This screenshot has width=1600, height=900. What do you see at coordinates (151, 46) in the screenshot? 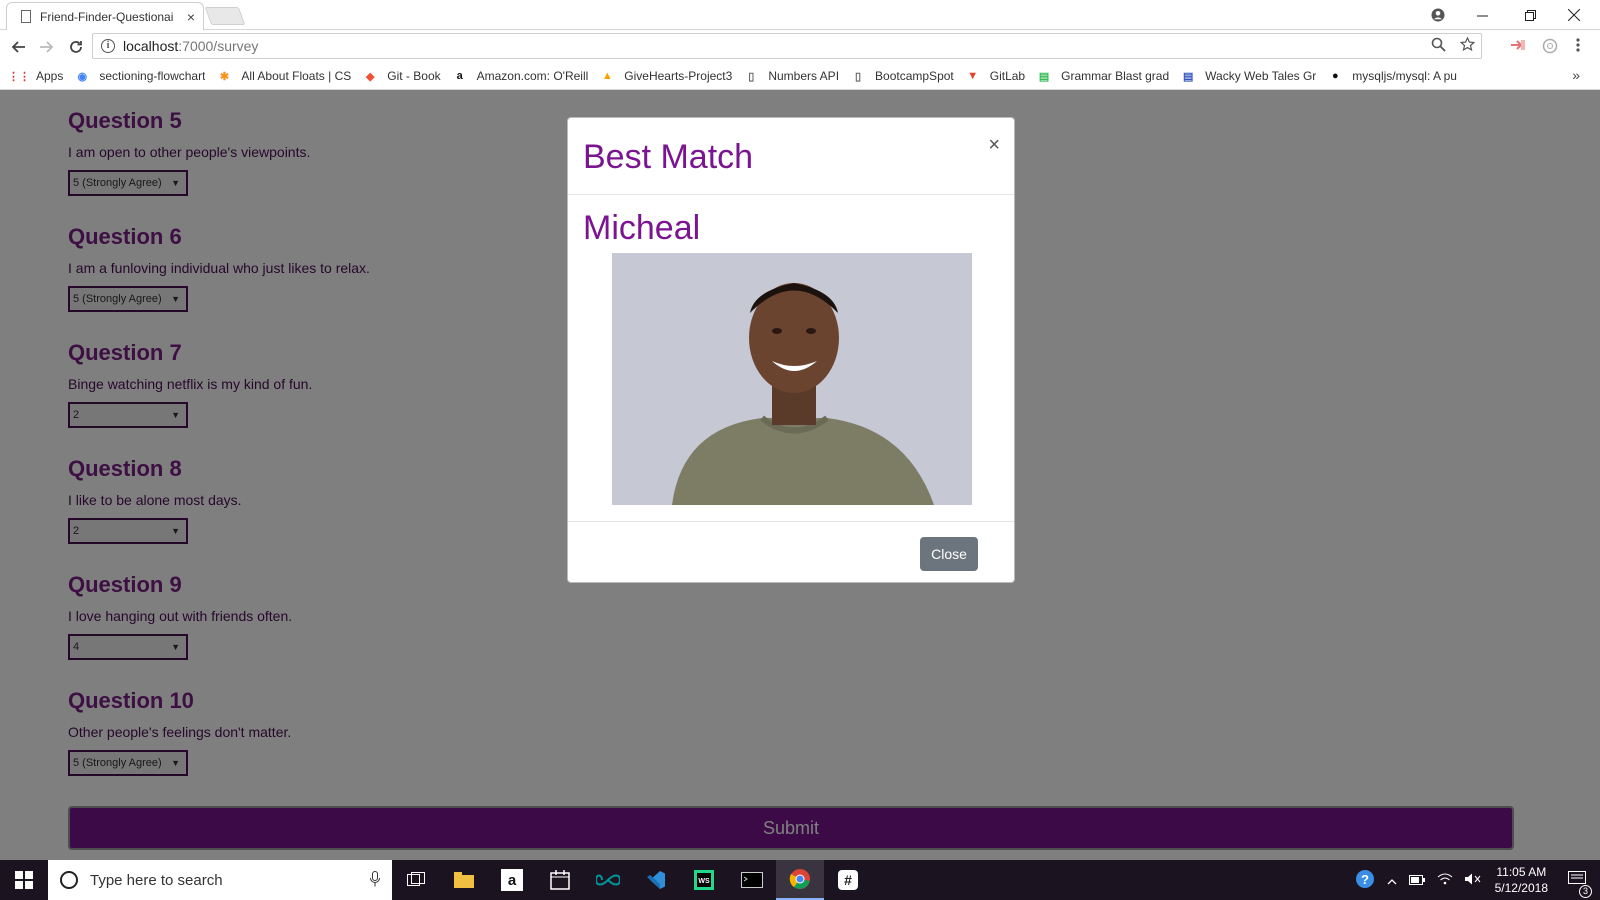
I see `url-host: localhost` at bounding box center [151, 46].